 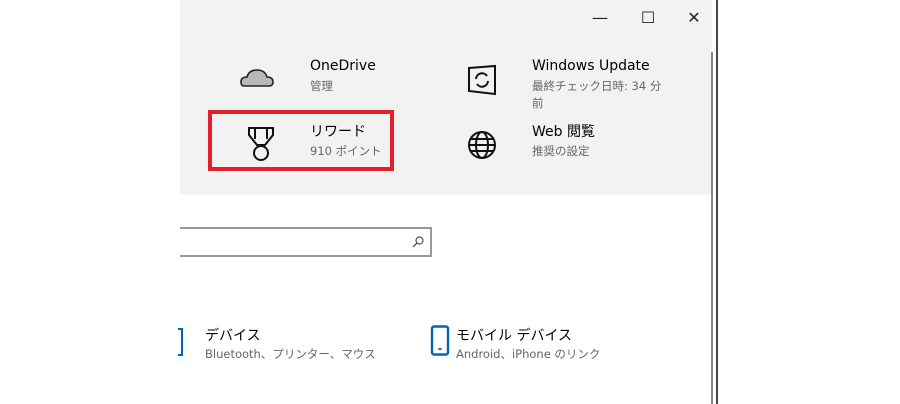 What do you see at coordinates (343, 66) in the screenshot?
I see `tile-title: OneDrive` at bounding box center [343, 66].